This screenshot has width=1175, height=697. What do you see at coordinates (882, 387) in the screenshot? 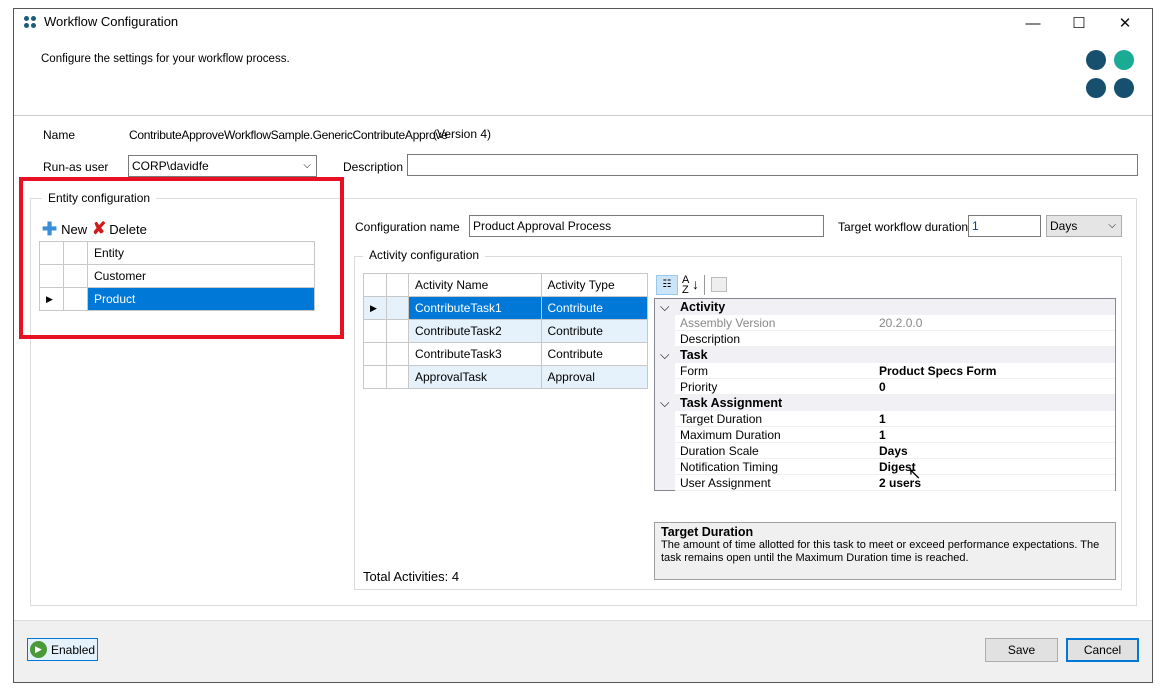
I see `property-value: 0` at bounding box center [882, 387].